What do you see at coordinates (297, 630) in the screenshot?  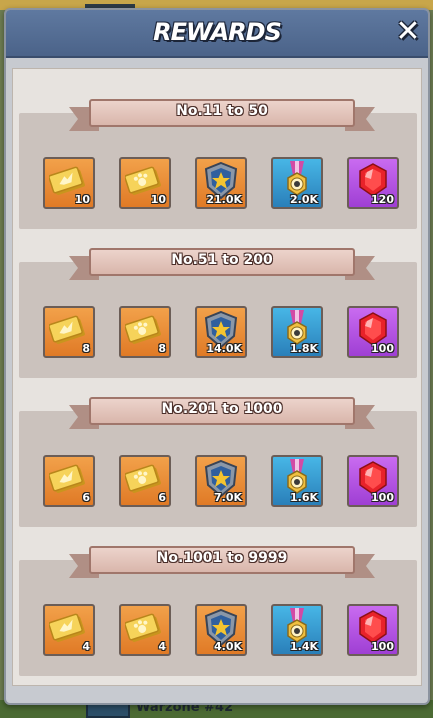 I see `reward-medal: 1.4K` at bounding box center [297, 630].